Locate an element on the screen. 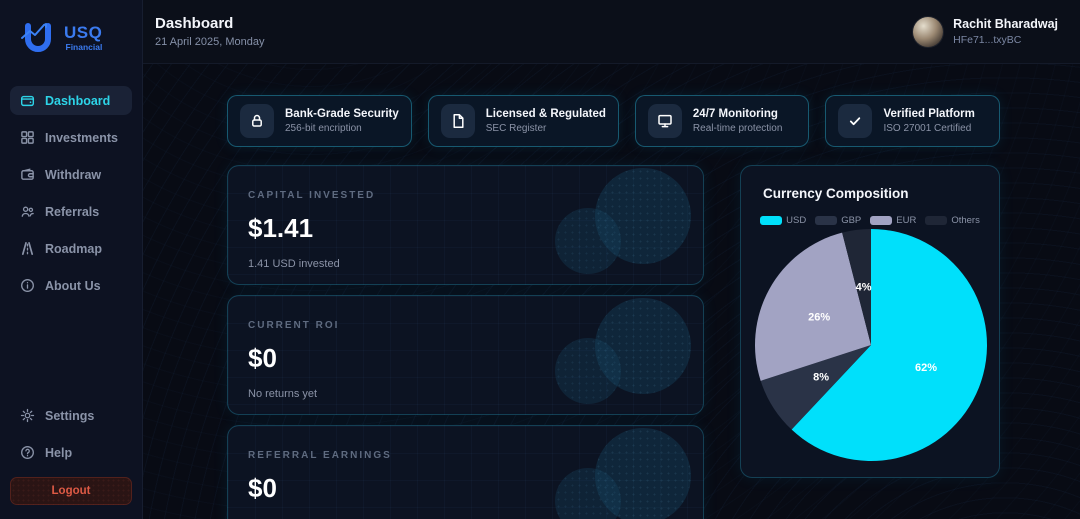 The image size is (1080, 519). sidebar-nav: Dashboard Investments Withdraw Referrals is located at coordinates (71, 197).